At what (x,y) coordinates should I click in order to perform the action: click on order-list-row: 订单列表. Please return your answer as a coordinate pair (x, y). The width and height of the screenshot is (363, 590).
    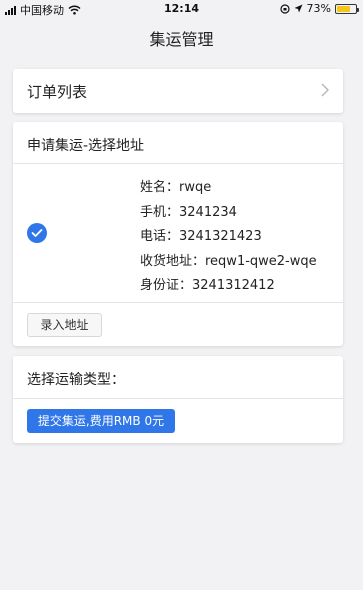
    Looking at the image, I should click on (178, 91).